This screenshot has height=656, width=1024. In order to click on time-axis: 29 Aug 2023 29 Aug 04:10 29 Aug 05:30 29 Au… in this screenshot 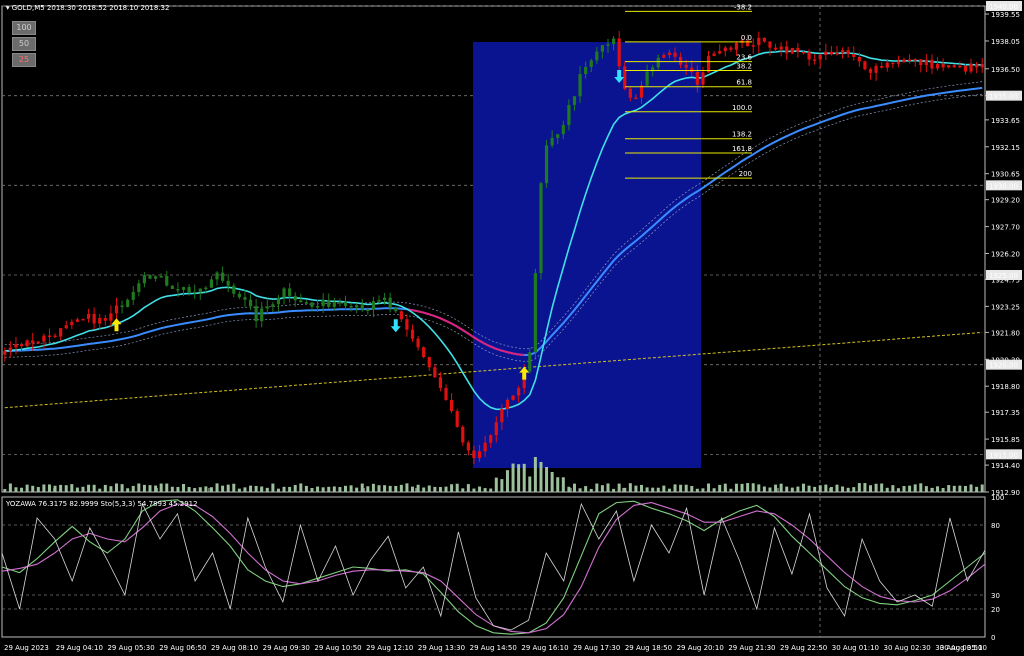, I will do `click(495, 648)`.